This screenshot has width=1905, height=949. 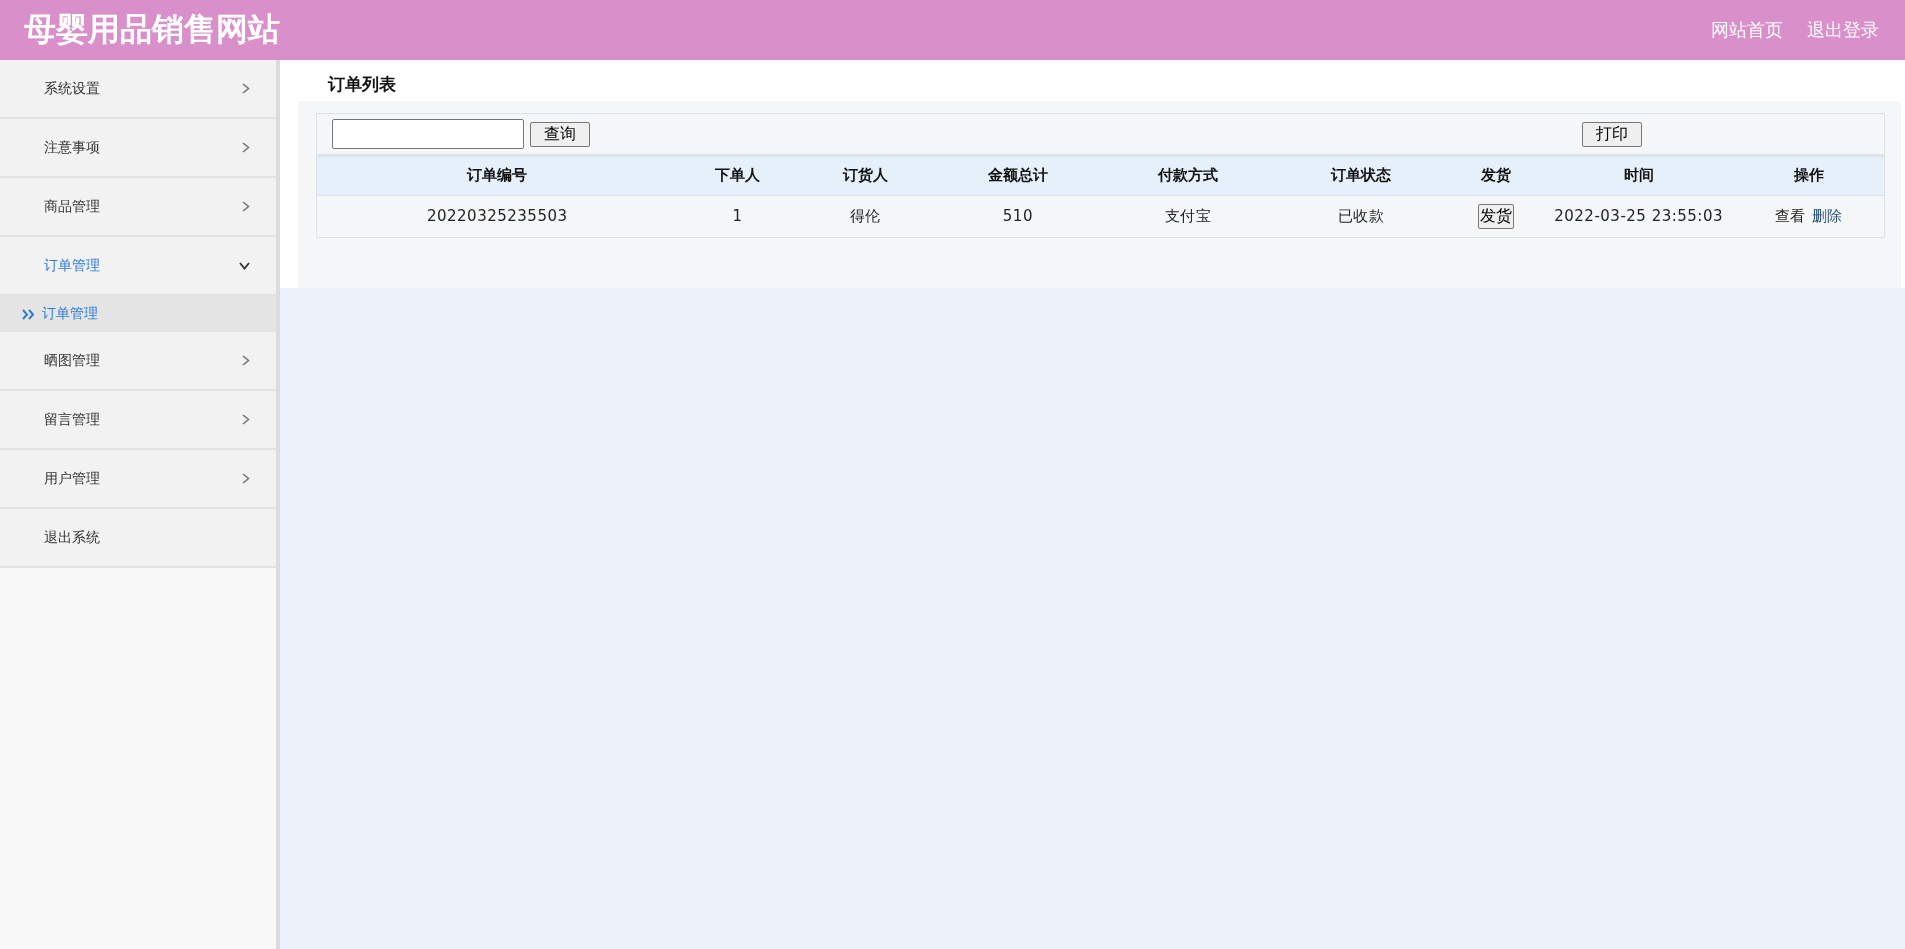 What do you see at coordinates (138, 89) in the screenshot?
I see `sidebar-item: 系统设置` at bounding box center [138, 89].